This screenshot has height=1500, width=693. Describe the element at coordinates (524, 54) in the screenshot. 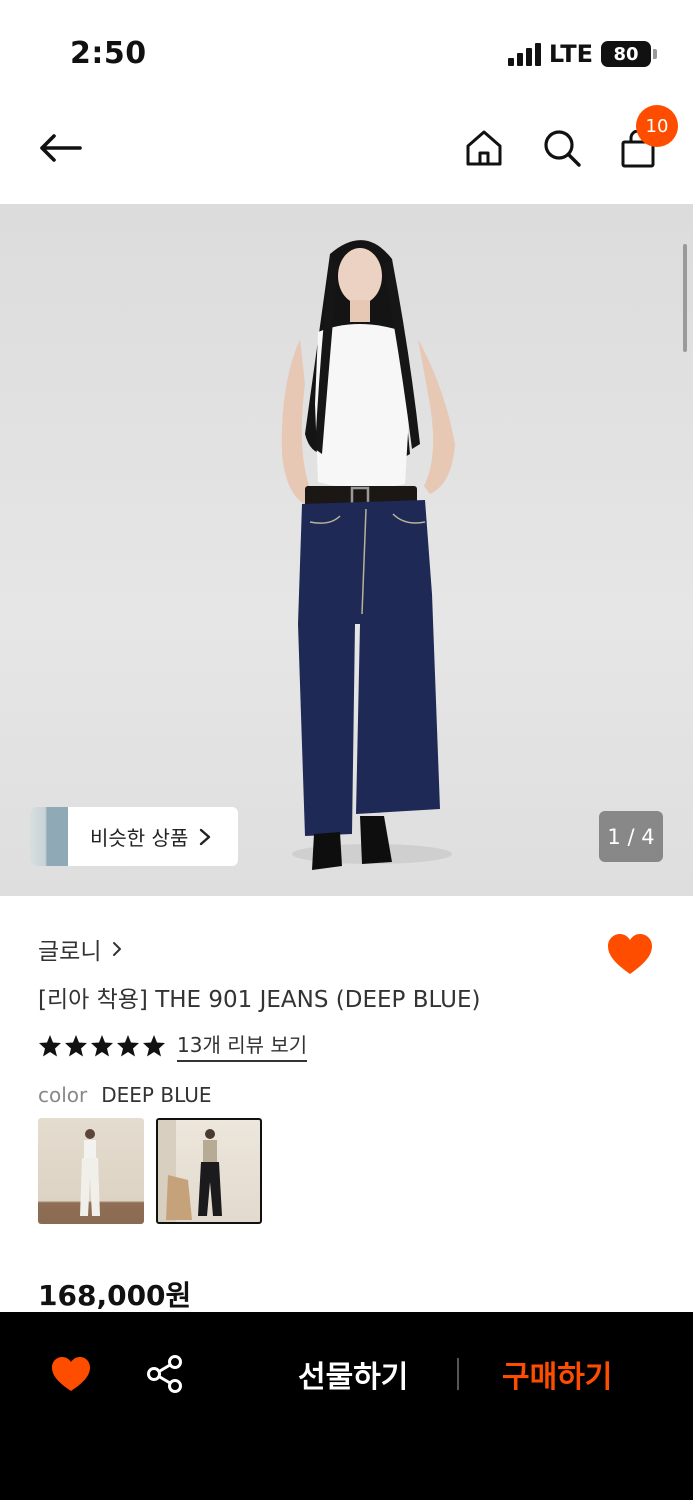

I see `signal-icon` at that location.